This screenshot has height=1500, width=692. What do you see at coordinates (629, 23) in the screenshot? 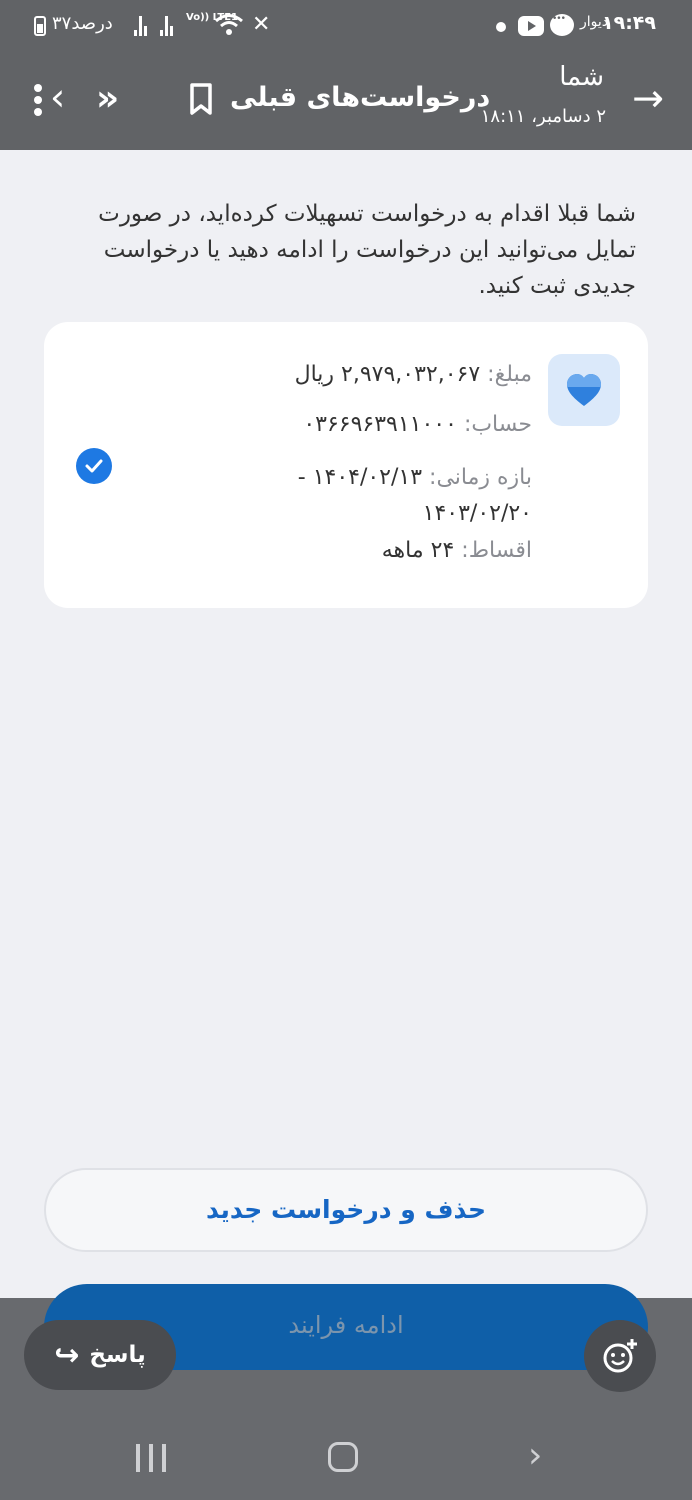
I see `clock: ۱۹:۴۹` at bounding box center [629, 23].